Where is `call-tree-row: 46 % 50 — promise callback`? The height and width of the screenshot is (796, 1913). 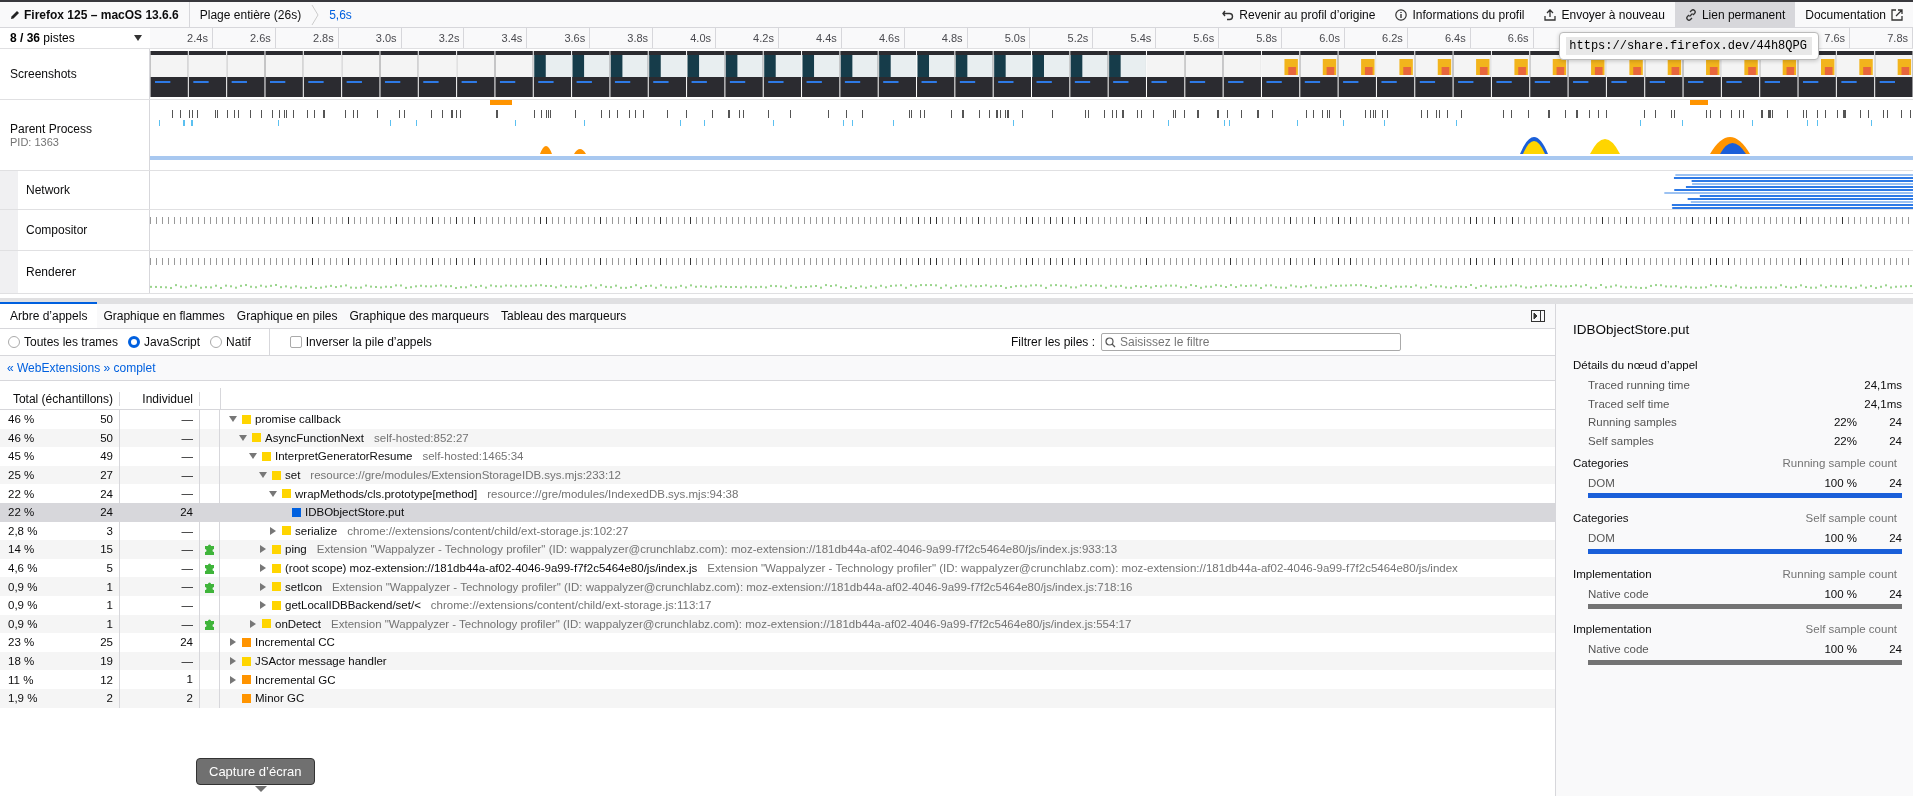
call-tree-row: 46 % 50 — promise callback is located at coordinates (777, 419).